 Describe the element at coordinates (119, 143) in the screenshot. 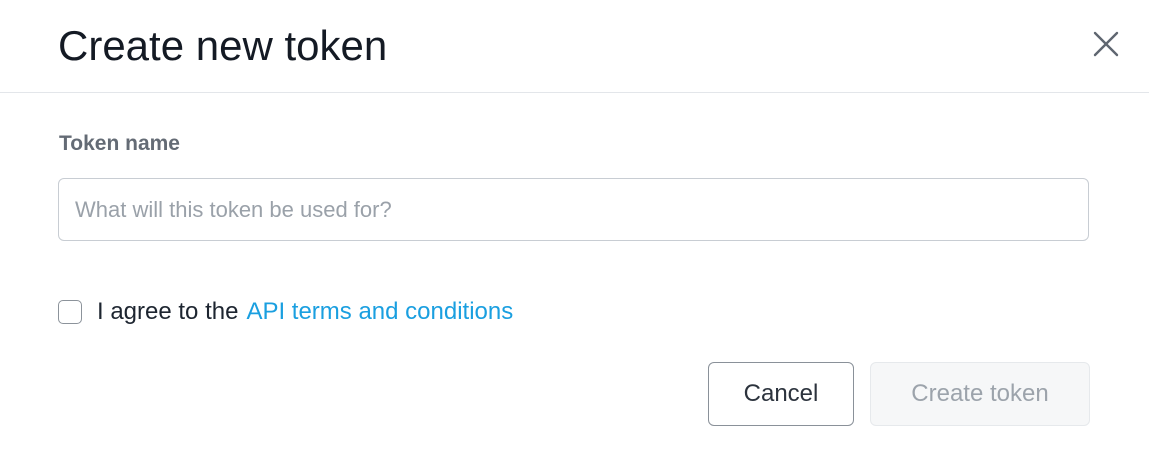

I see `token-name-label: Token name` at that location.